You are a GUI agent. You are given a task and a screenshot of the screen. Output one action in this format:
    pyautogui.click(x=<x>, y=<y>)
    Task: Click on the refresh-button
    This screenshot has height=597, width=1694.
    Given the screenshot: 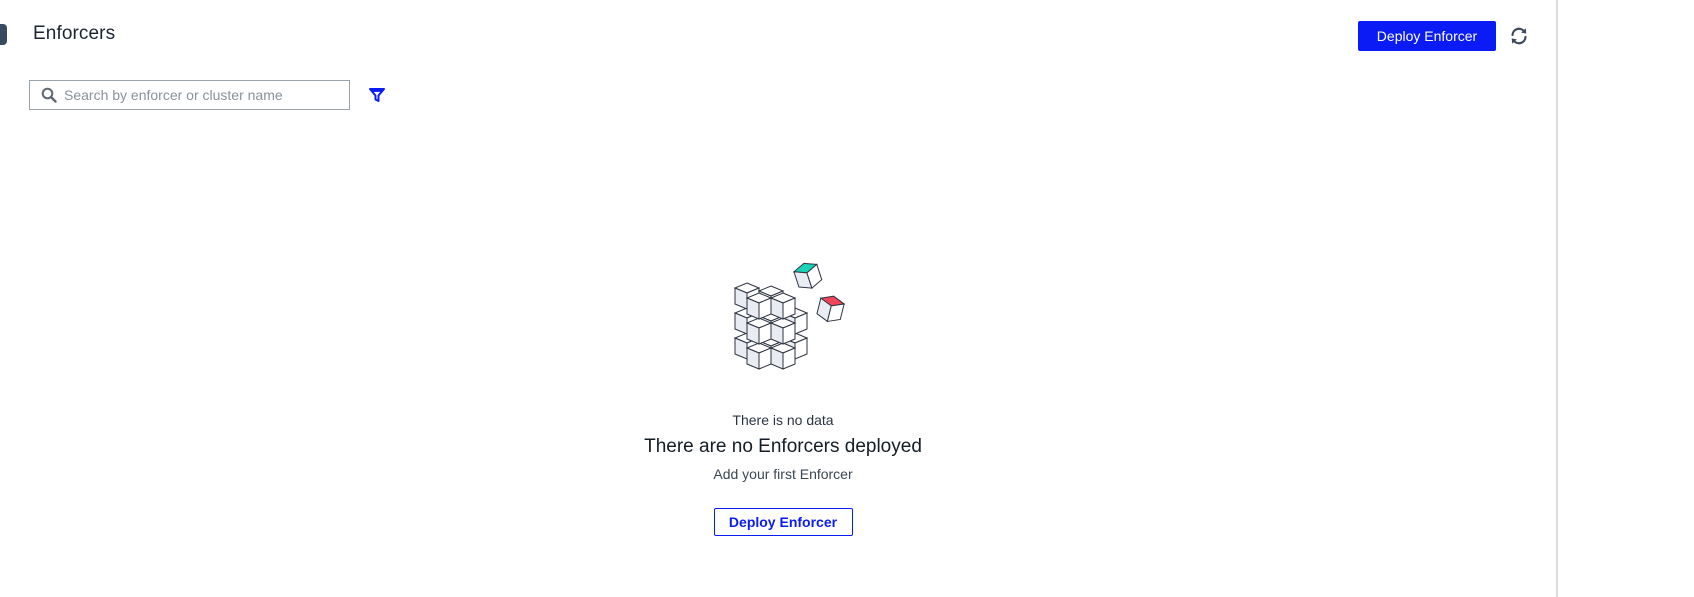 What is the action you would take?
    pyautogui.click(x=1519, y=36)
    